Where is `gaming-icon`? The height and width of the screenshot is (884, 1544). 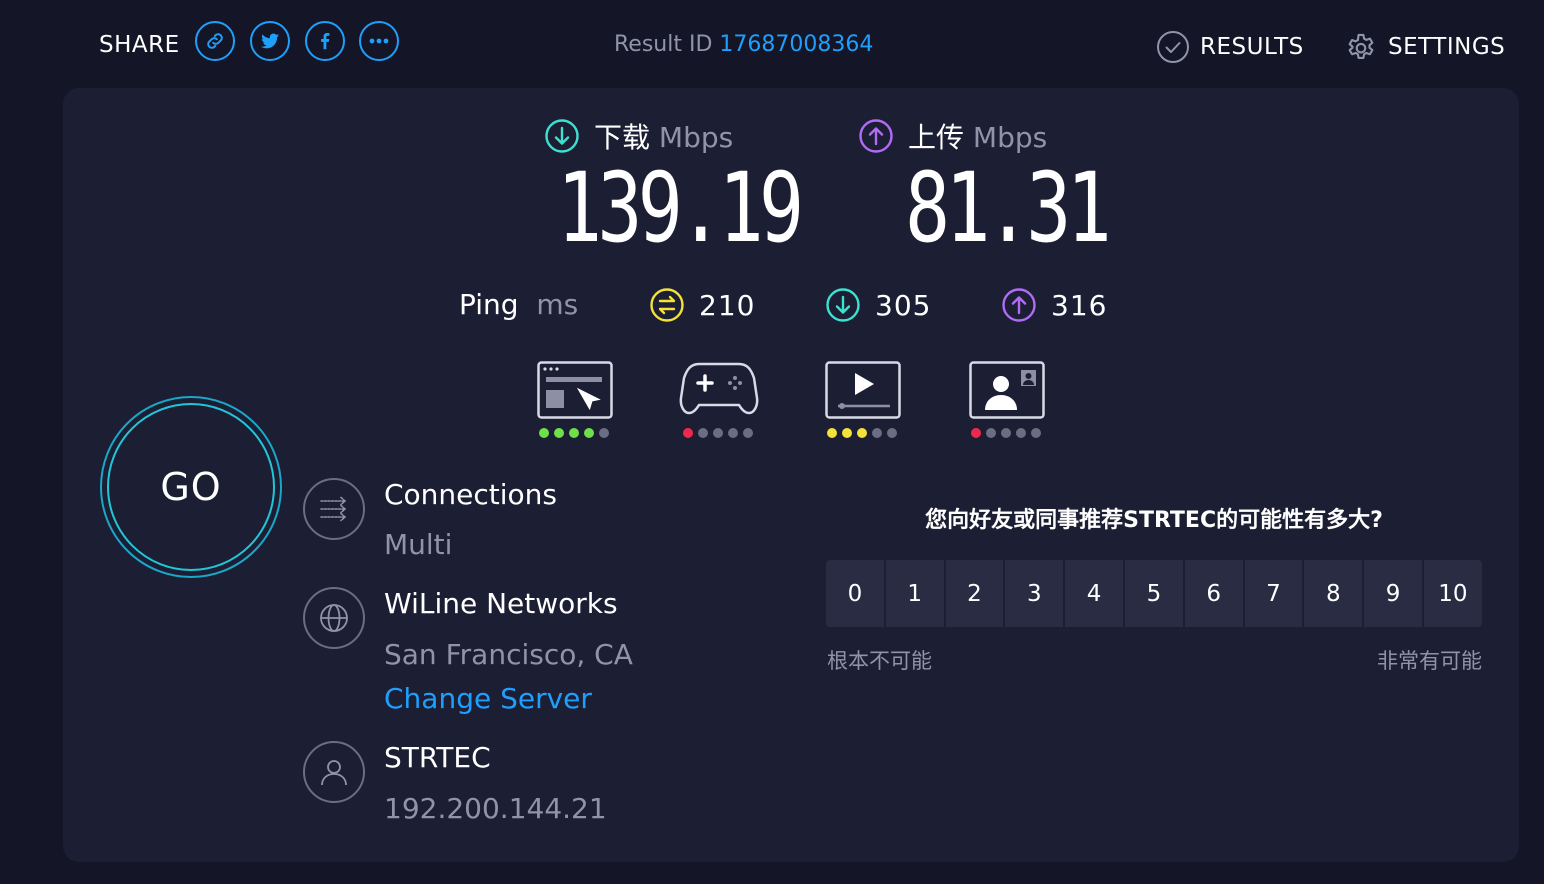 gaming-icon is located at coordinates (719, 388).